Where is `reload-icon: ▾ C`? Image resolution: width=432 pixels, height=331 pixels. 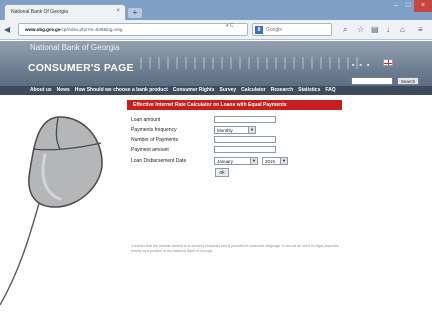
reload-icon: ▾ C is located at coordinates (230, 26).